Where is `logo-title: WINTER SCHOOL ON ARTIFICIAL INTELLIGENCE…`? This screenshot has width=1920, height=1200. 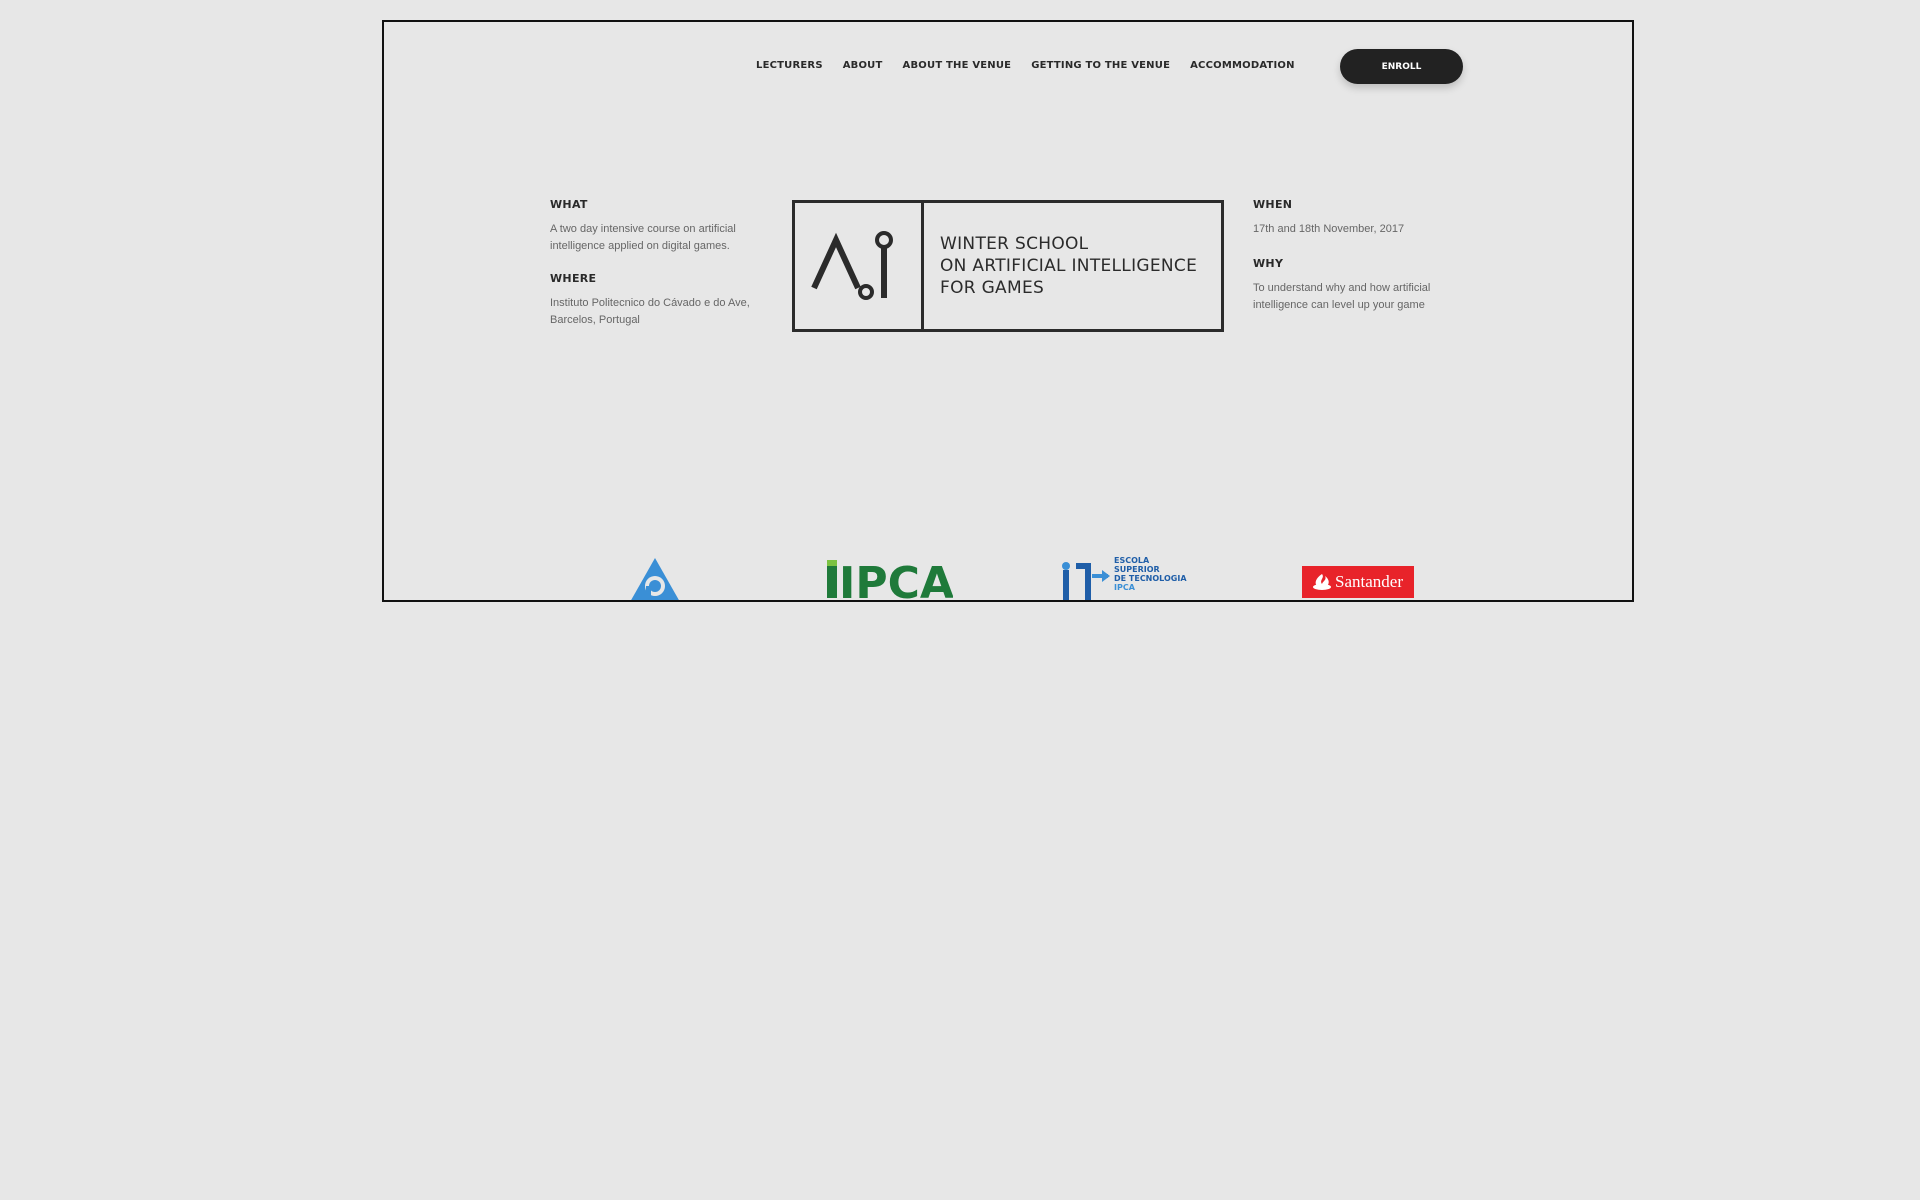
logo-title: WINTER SCHOOL ON ARTIFICIAL INTELLIGENCE… is located at coordinates (1060, 266).